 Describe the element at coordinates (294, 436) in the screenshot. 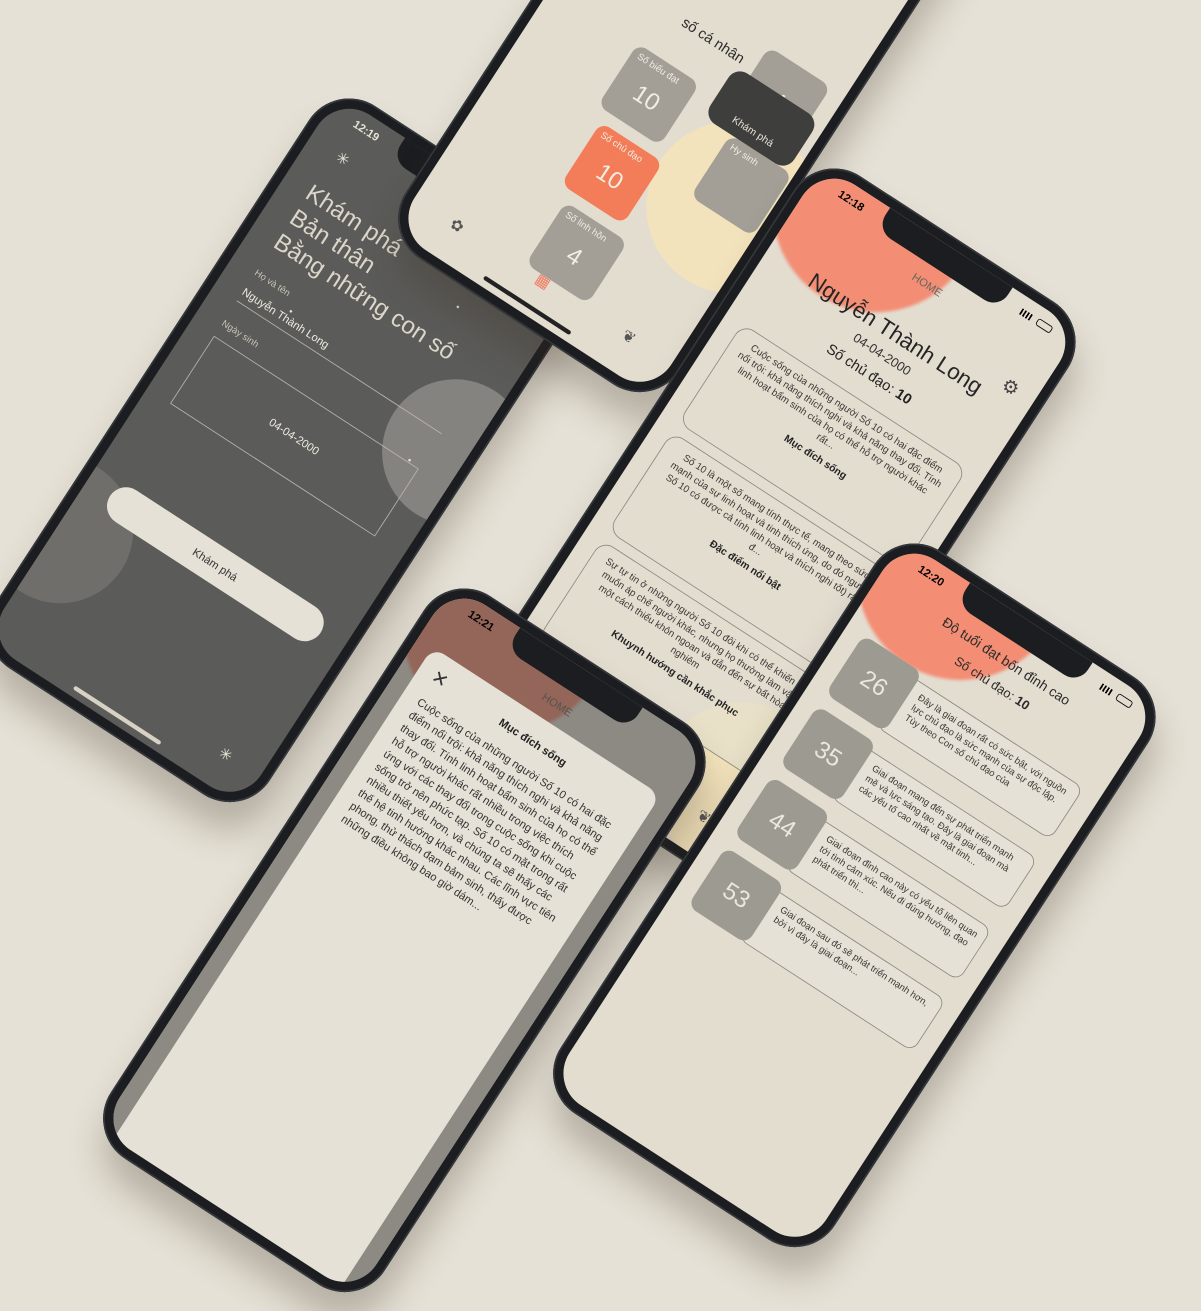

I see `dob-input: 04-04-2000` at that location.